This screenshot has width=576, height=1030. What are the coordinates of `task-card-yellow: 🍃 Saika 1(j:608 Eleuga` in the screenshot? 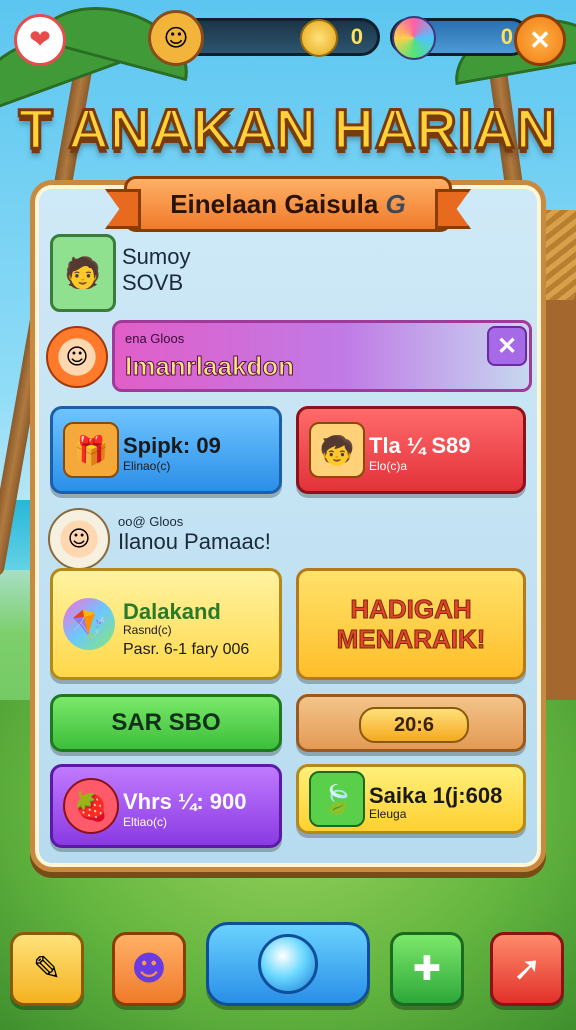 It's located at (411, 799).